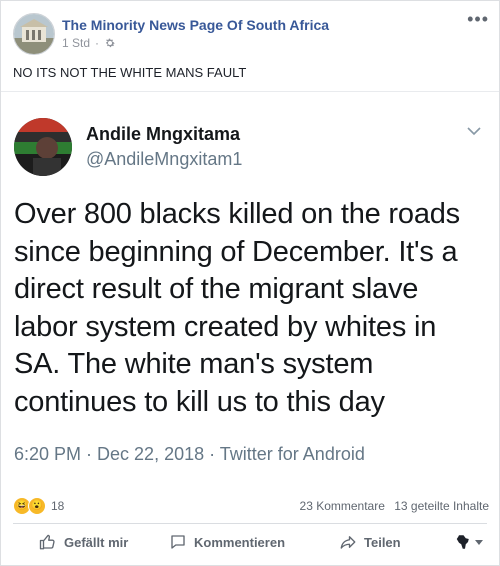  What do you see at coordinates (163, 134) in the screenshot?
I see `tweet-author-name: Andile Mngxitama` at bounding box center [163, 134].